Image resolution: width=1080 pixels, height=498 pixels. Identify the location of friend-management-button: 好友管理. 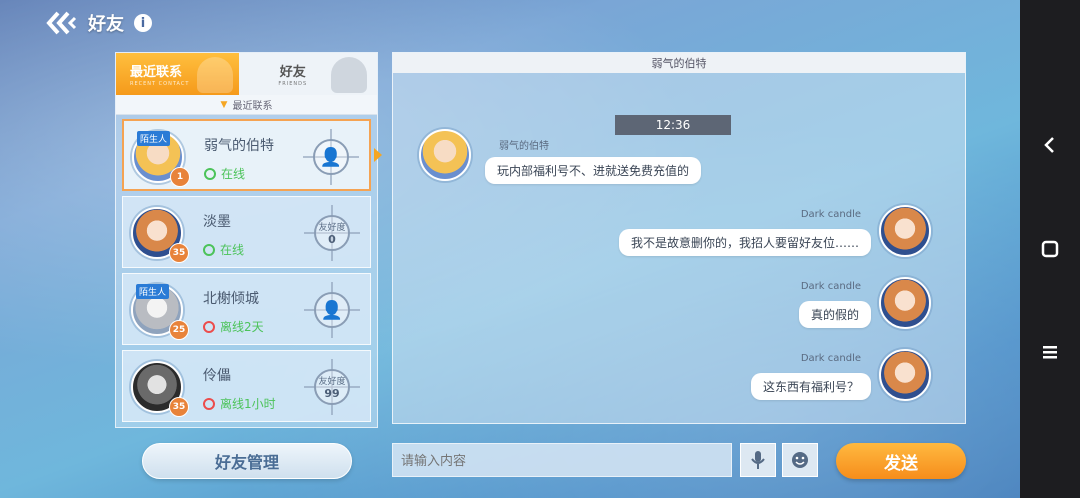
(247, 461).